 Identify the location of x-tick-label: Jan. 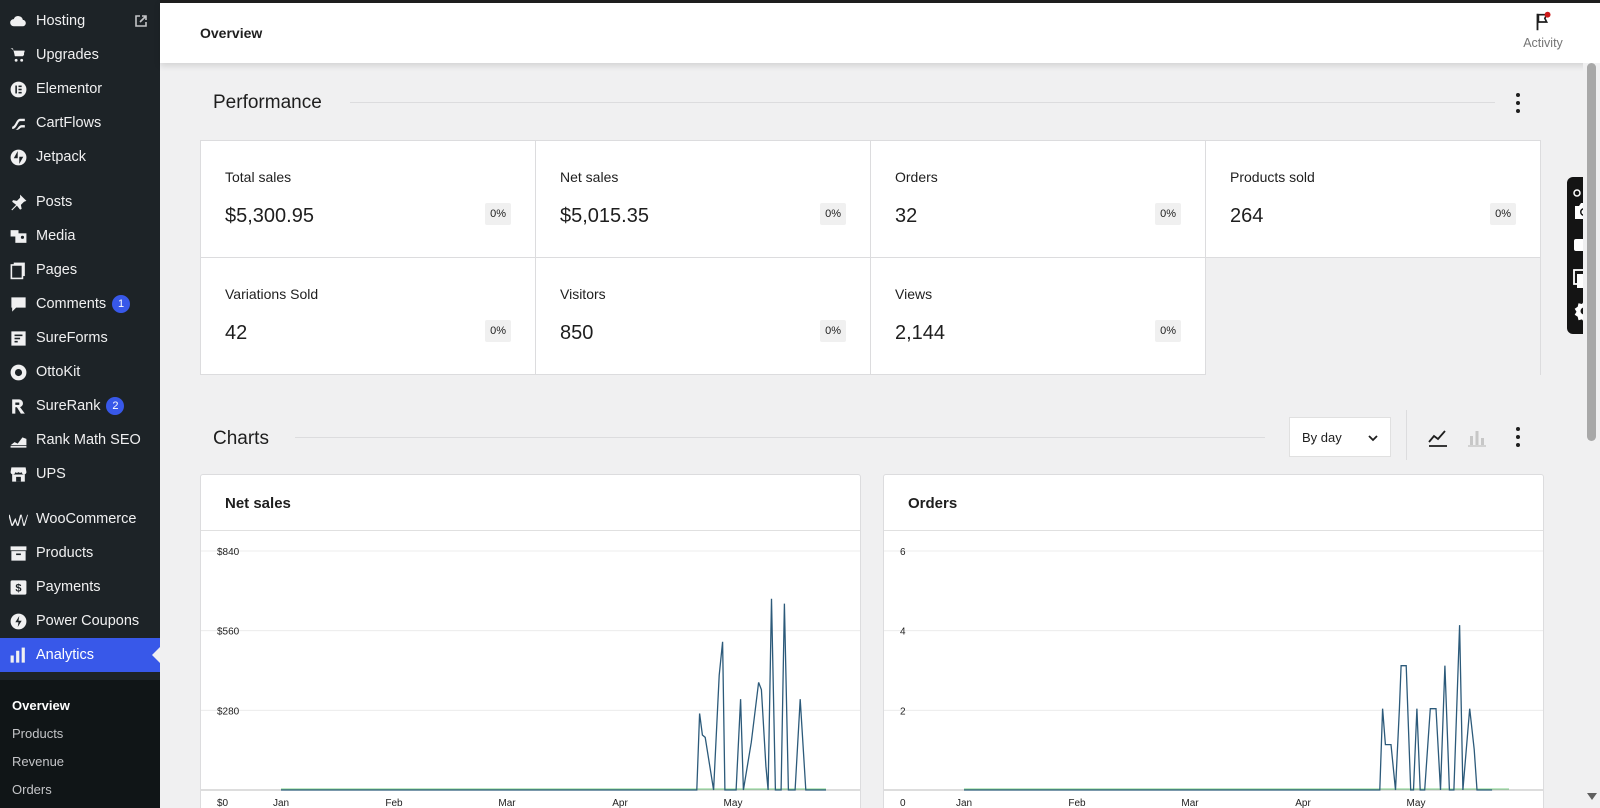
(964, 803).